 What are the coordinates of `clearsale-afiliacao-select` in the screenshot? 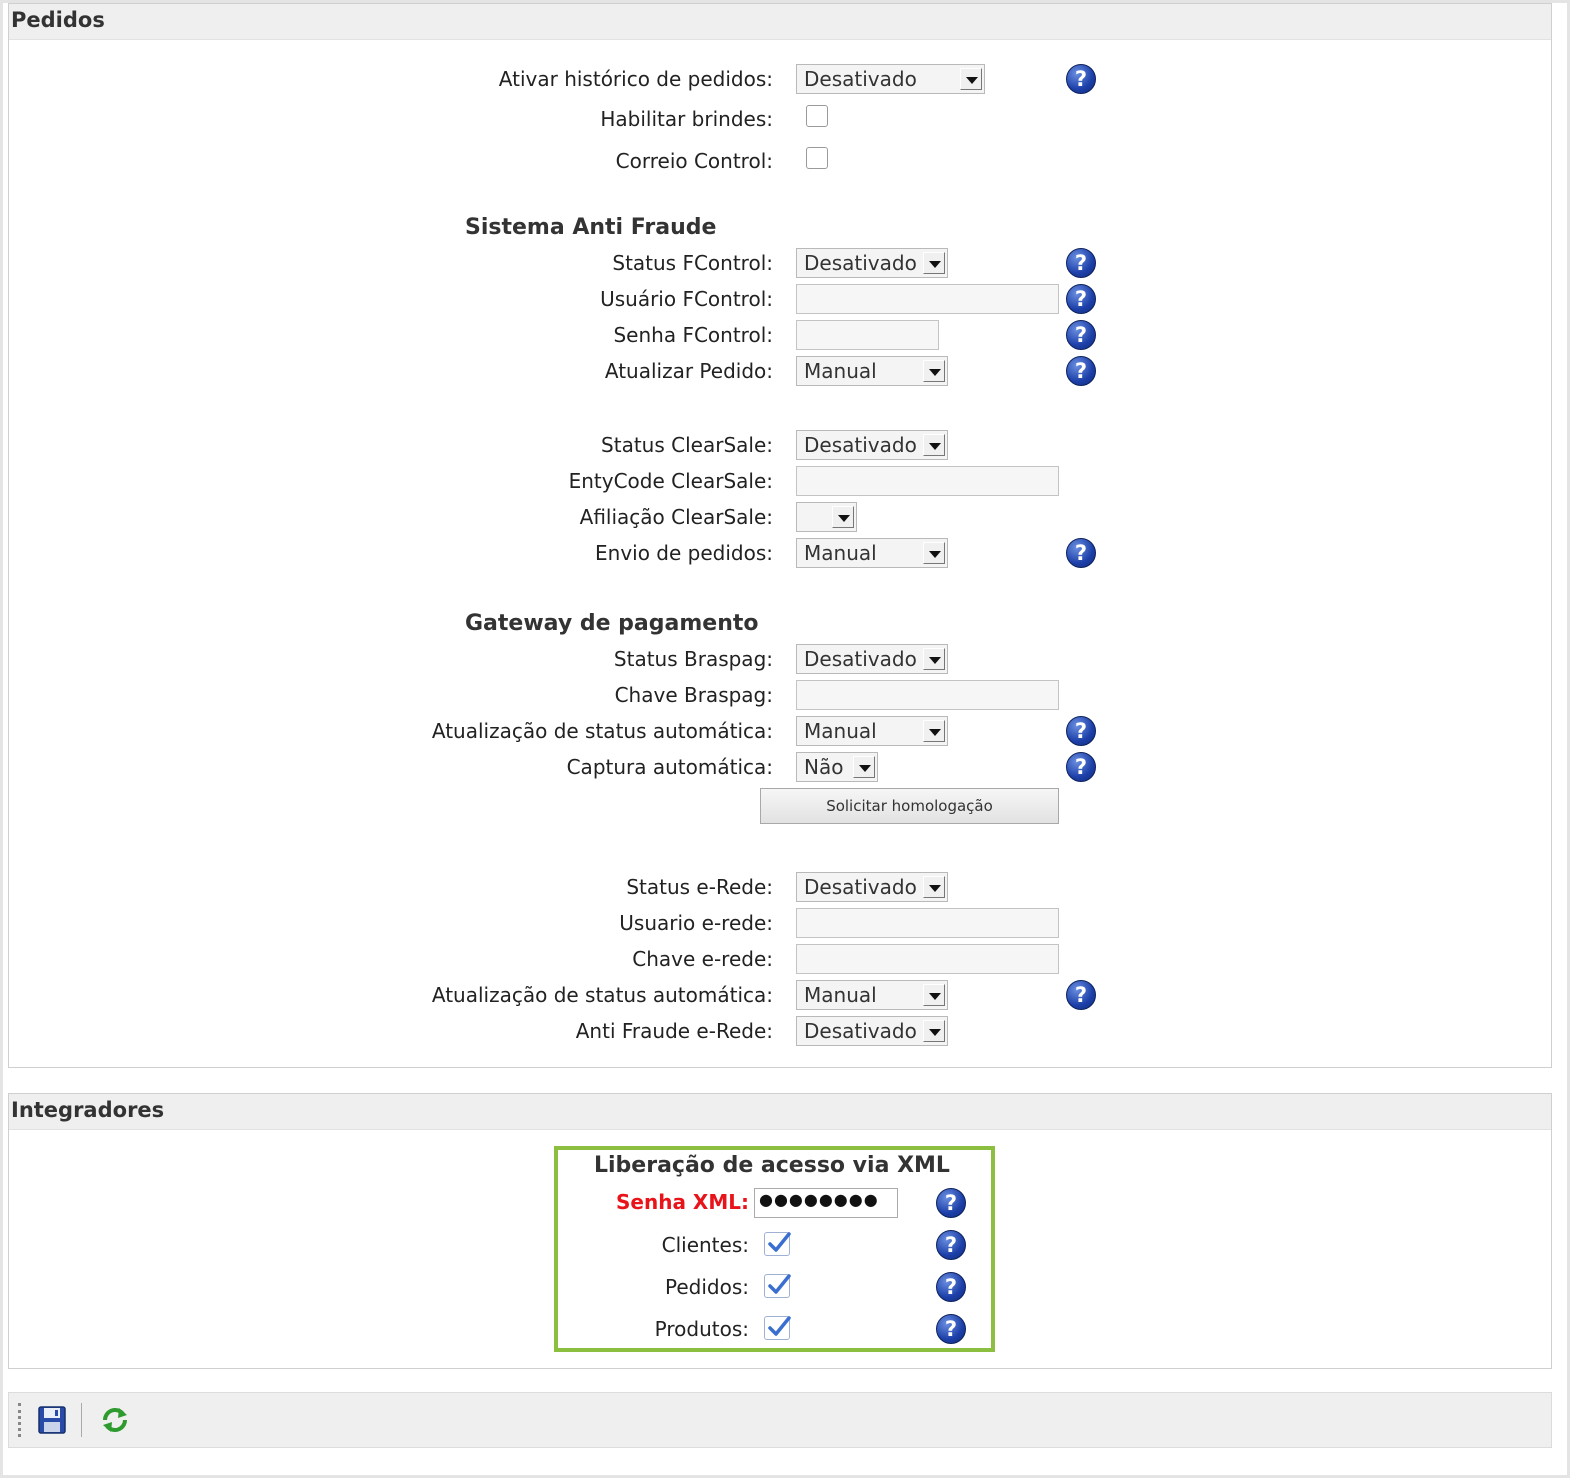 It's located at (826, 517).